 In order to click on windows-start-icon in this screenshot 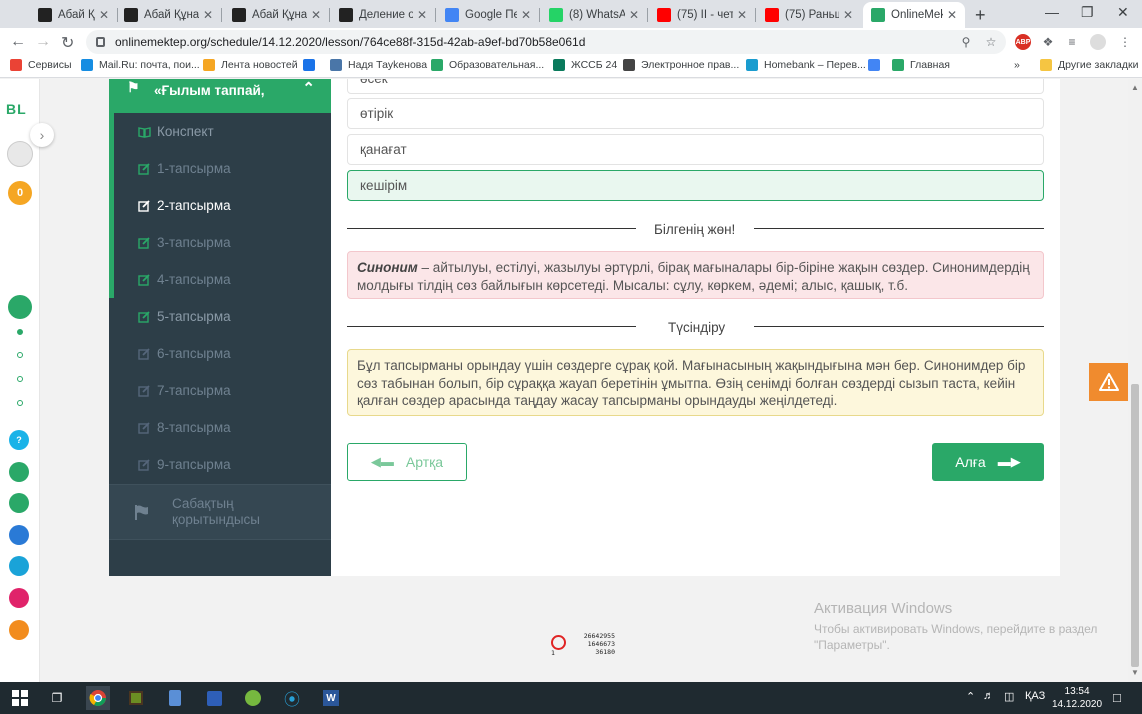, I will do `click(20, 698)`.